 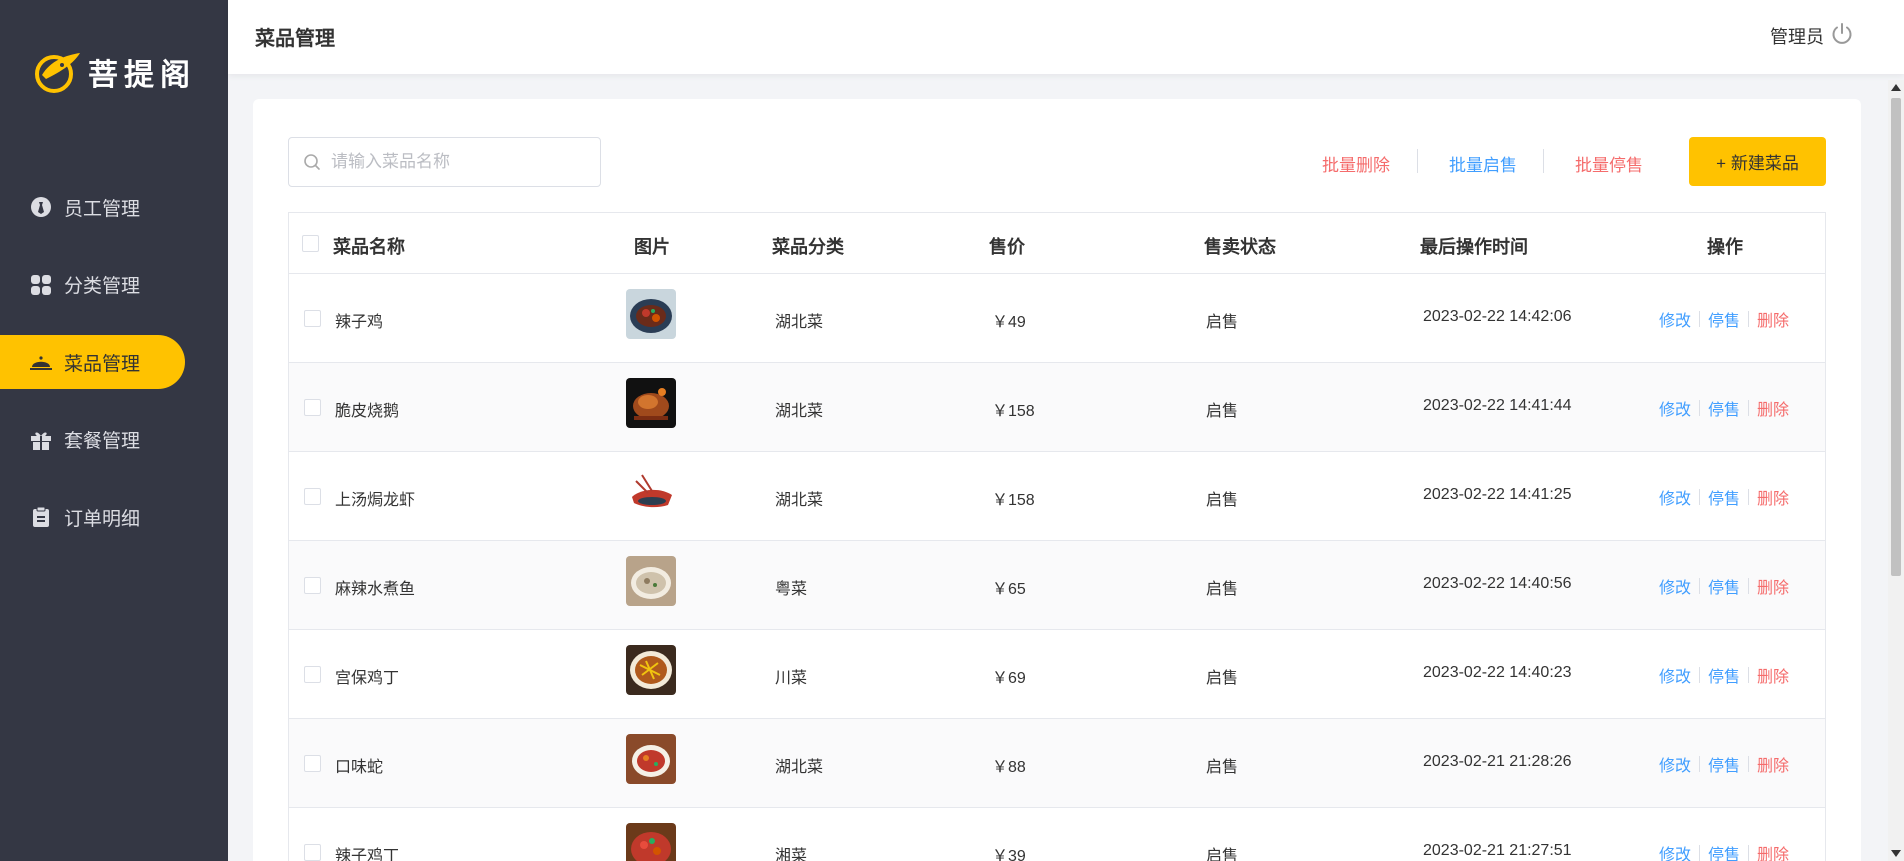 I want to click on power-icon, so click(x=1842, y=34).